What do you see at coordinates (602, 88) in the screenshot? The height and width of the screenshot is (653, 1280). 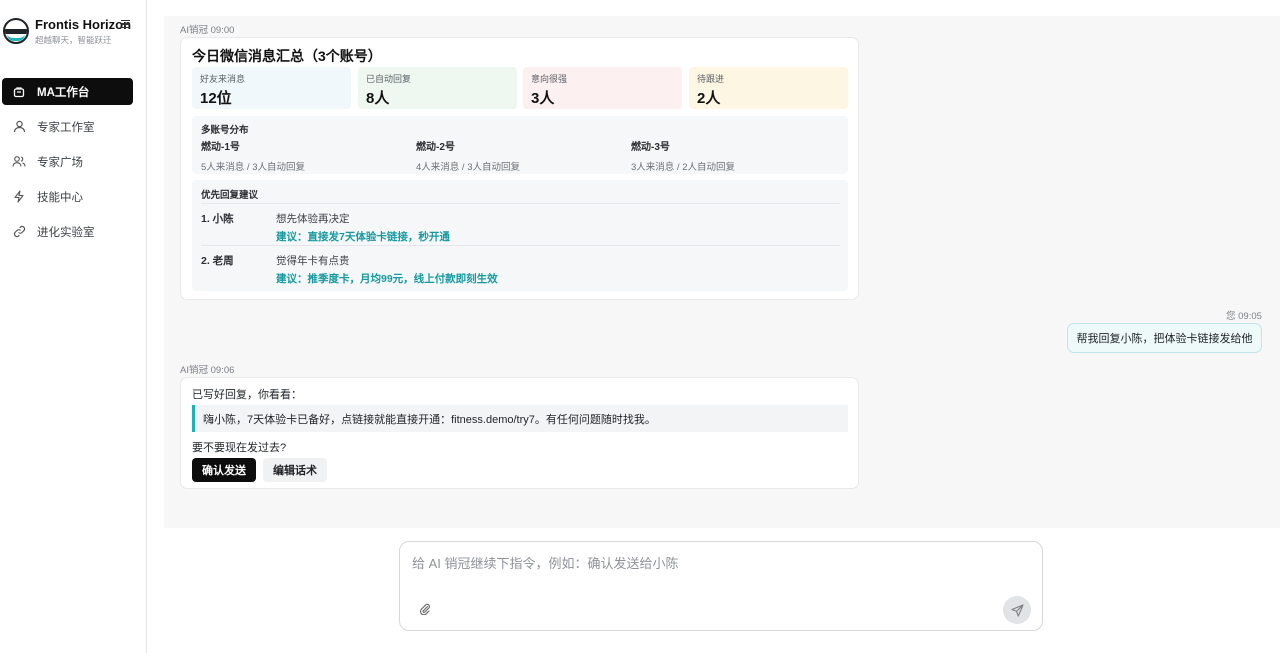 I see `stat-card: 意向很强 3人` at bounding box center [602, 88].